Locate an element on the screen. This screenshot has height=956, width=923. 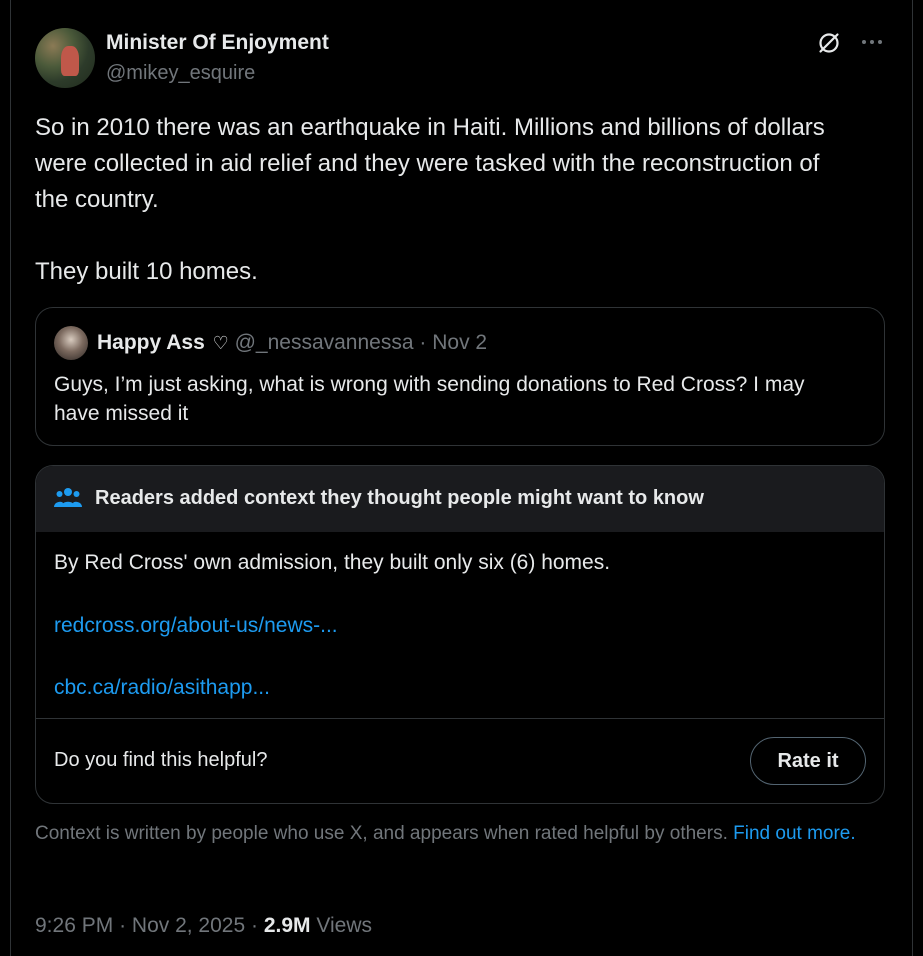
quoted-author-name: Happy Ass is located at coordinates (151, 342).